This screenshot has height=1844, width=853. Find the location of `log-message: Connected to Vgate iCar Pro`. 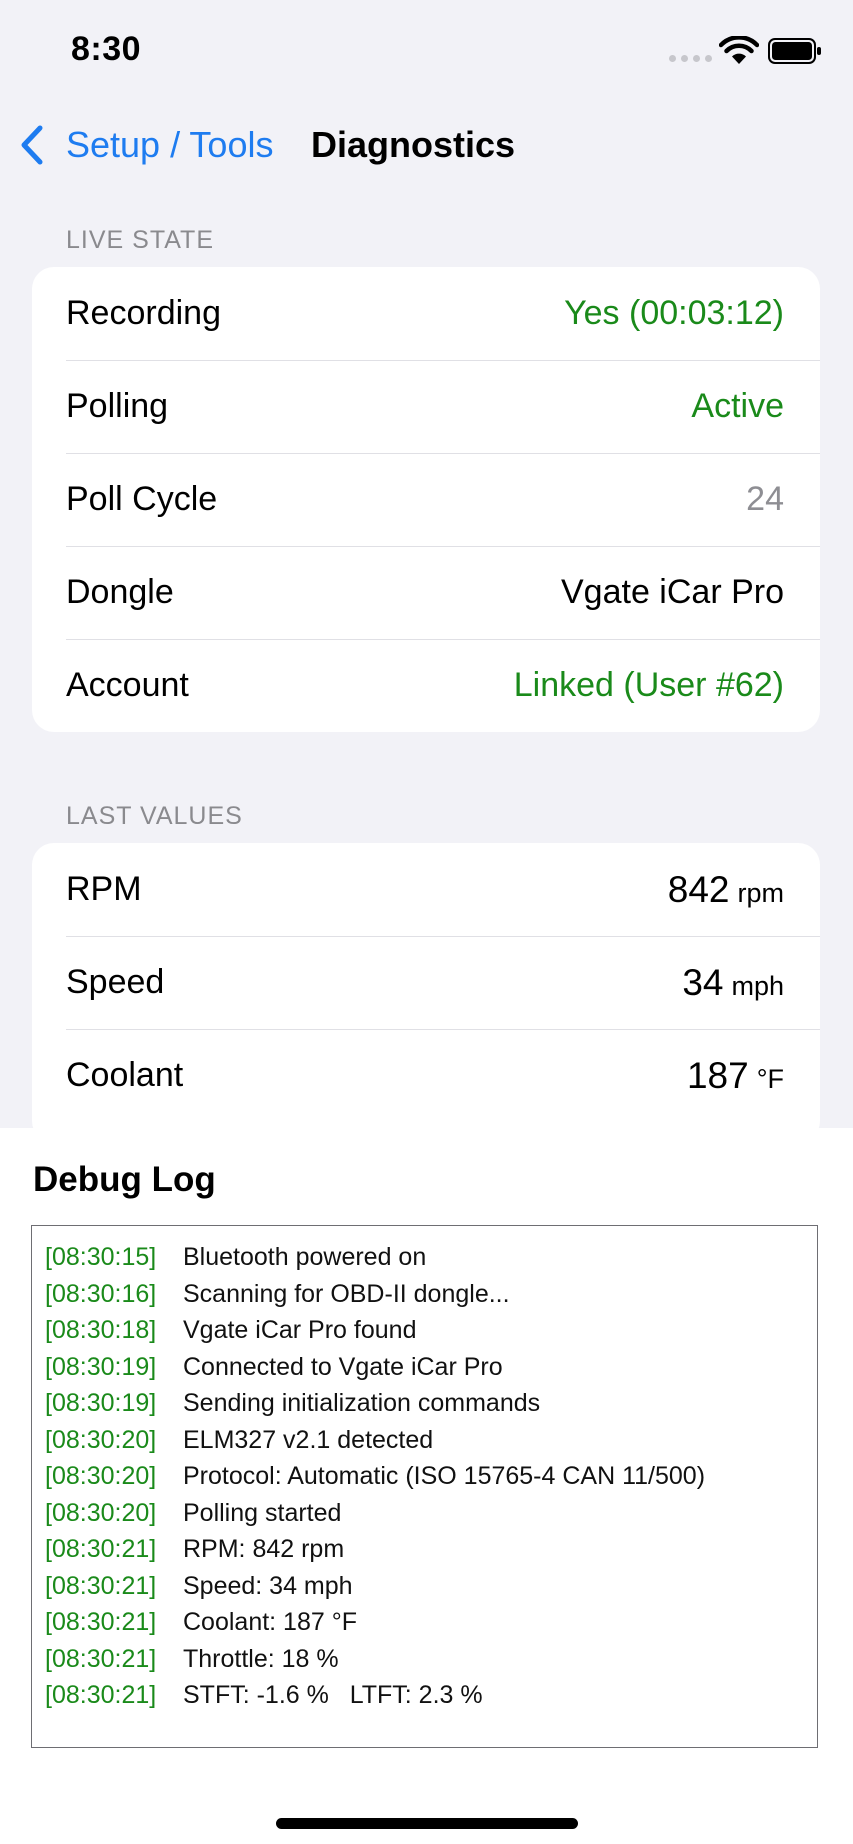

log-message: Connected to Vgate iCar Pro is located at coordinates (343, 1366).